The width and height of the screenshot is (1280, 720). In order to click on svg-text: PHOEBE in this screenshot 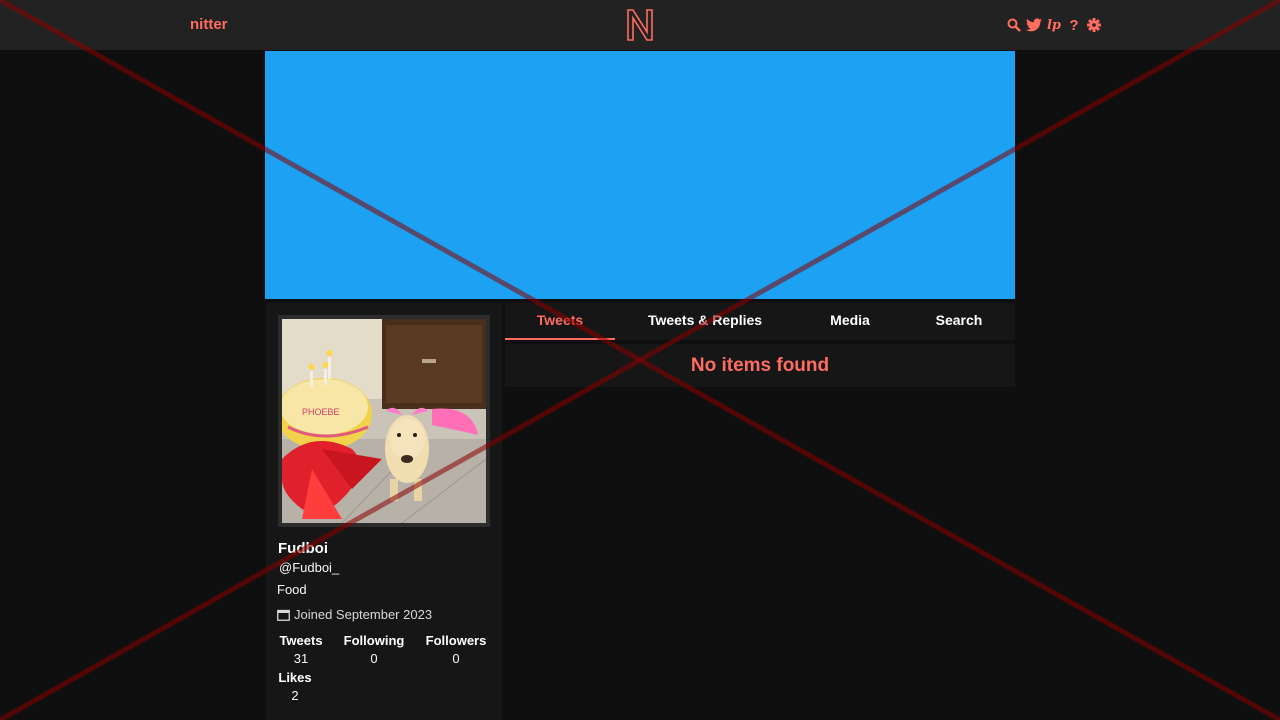, I will do `click(321, 412)`.